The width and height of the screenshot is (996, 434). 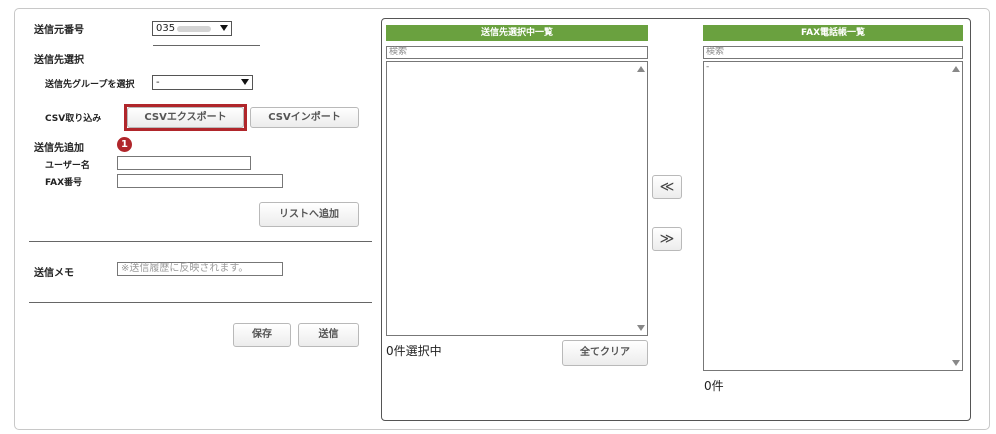 What do you see at coordinates (309, 214) in the screenshot?
I see `add-to-list-button: リストへ追加` at bounding box center [309, 214].